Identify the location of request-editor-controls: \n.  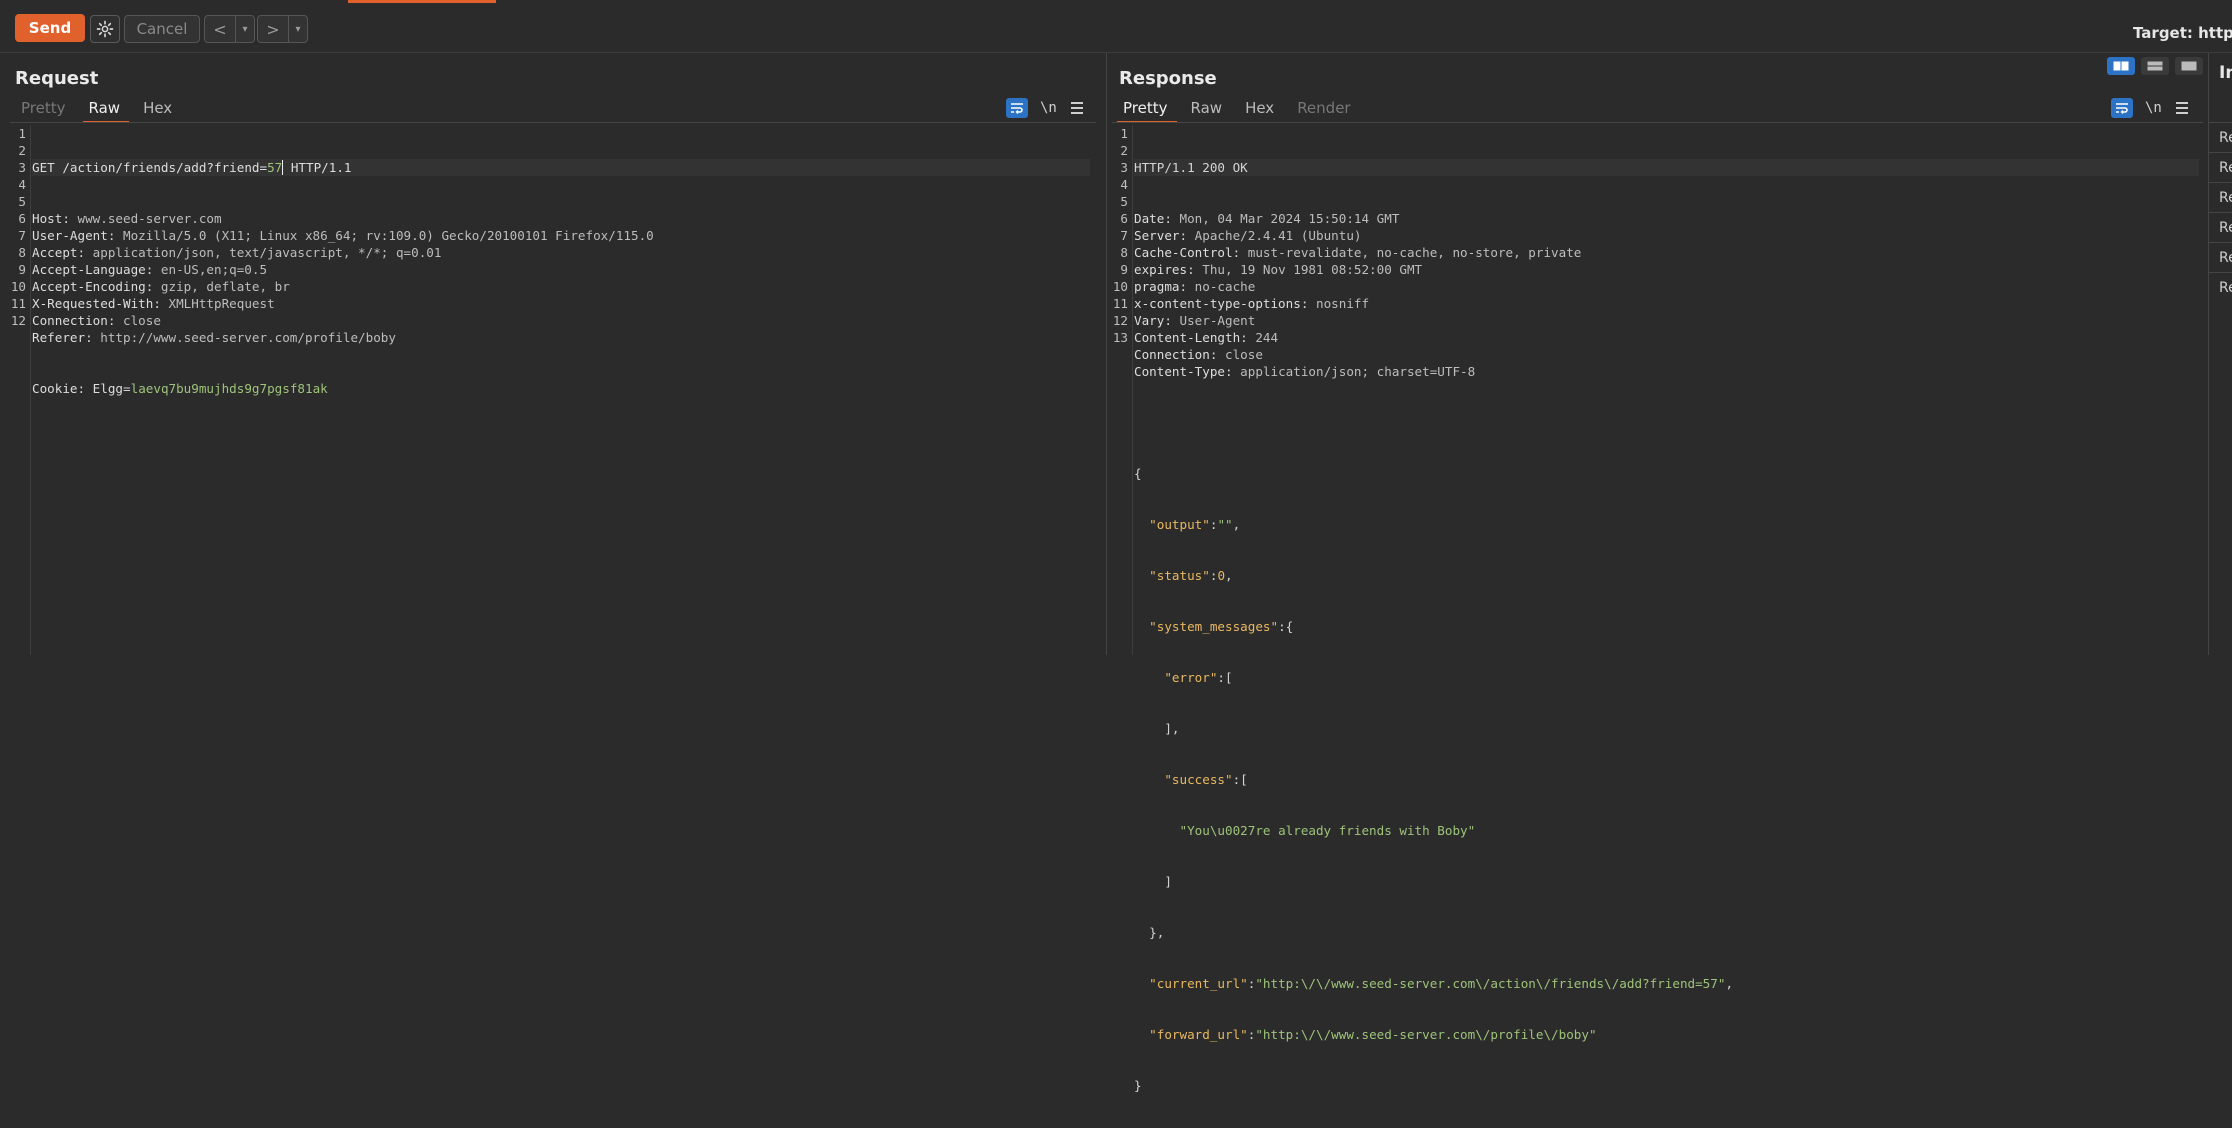
(1044, 108).